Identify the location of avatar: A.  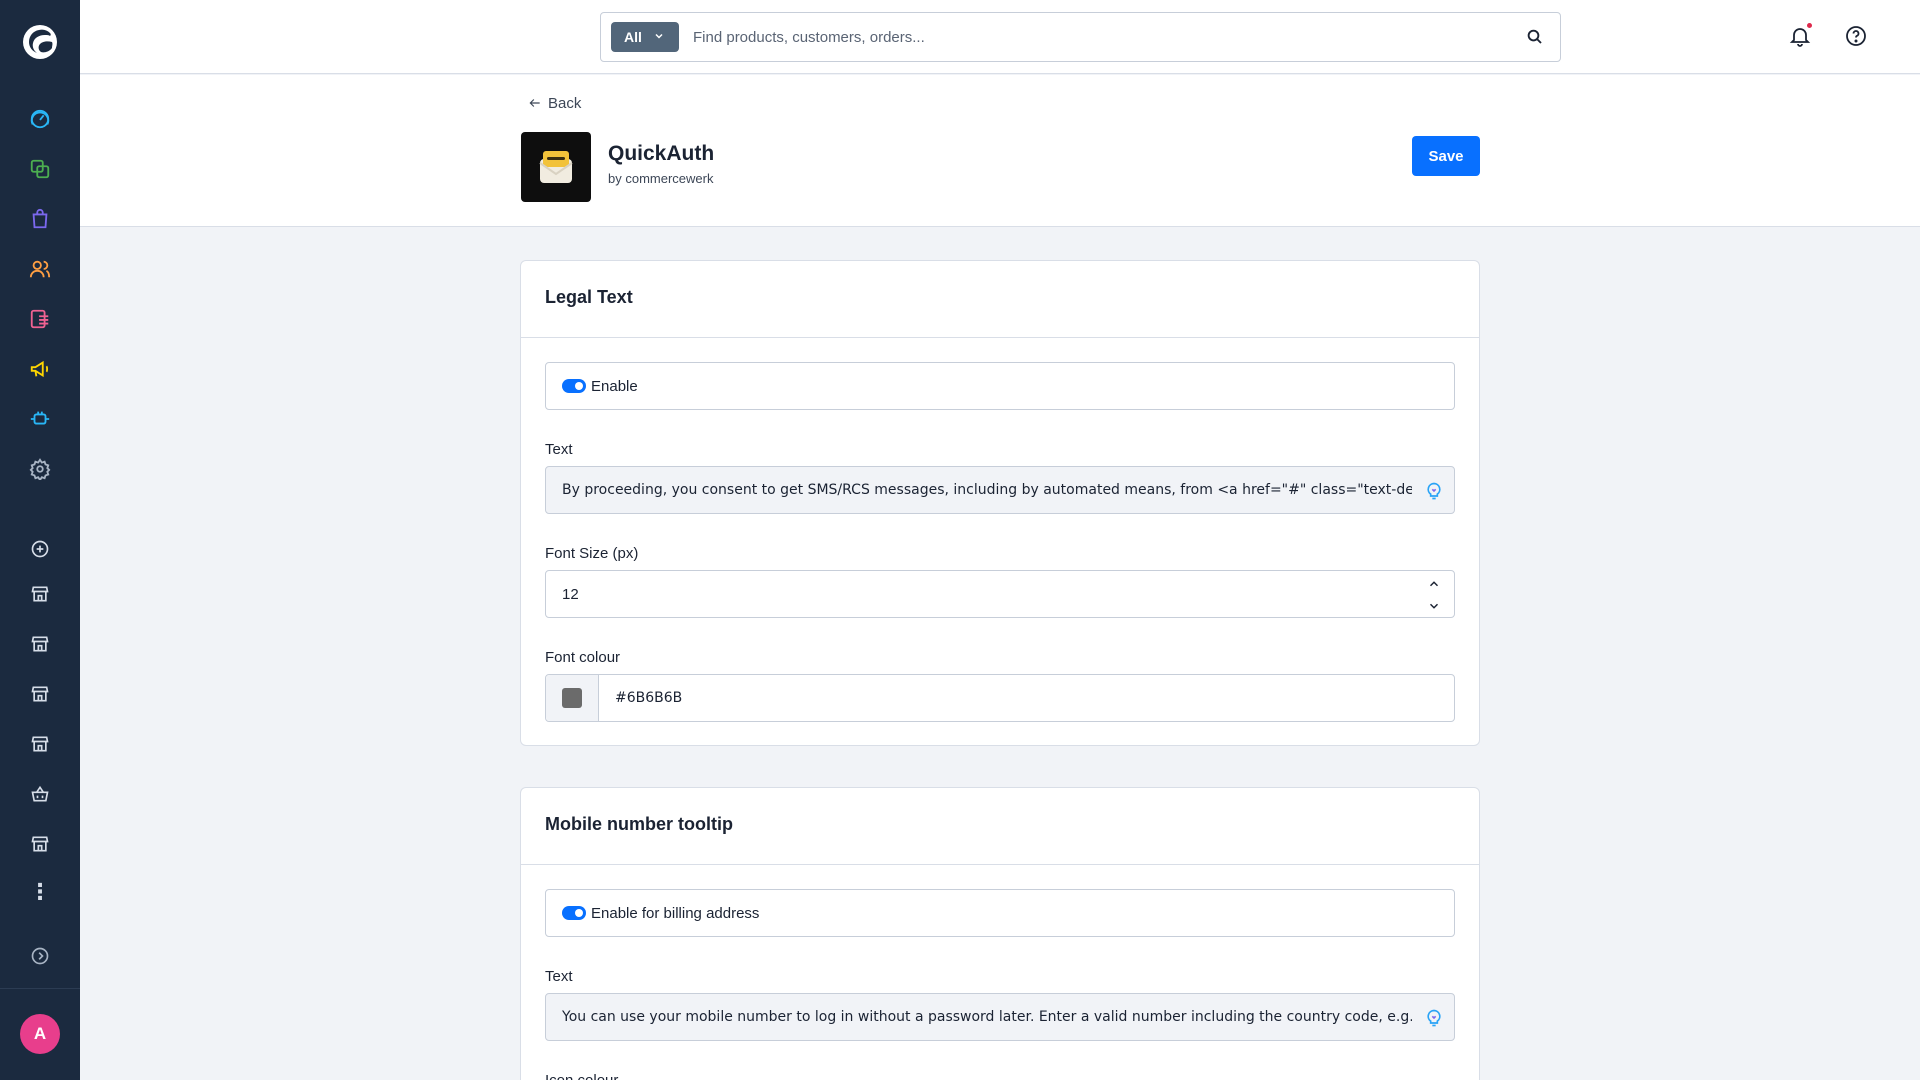
(40, 1034).